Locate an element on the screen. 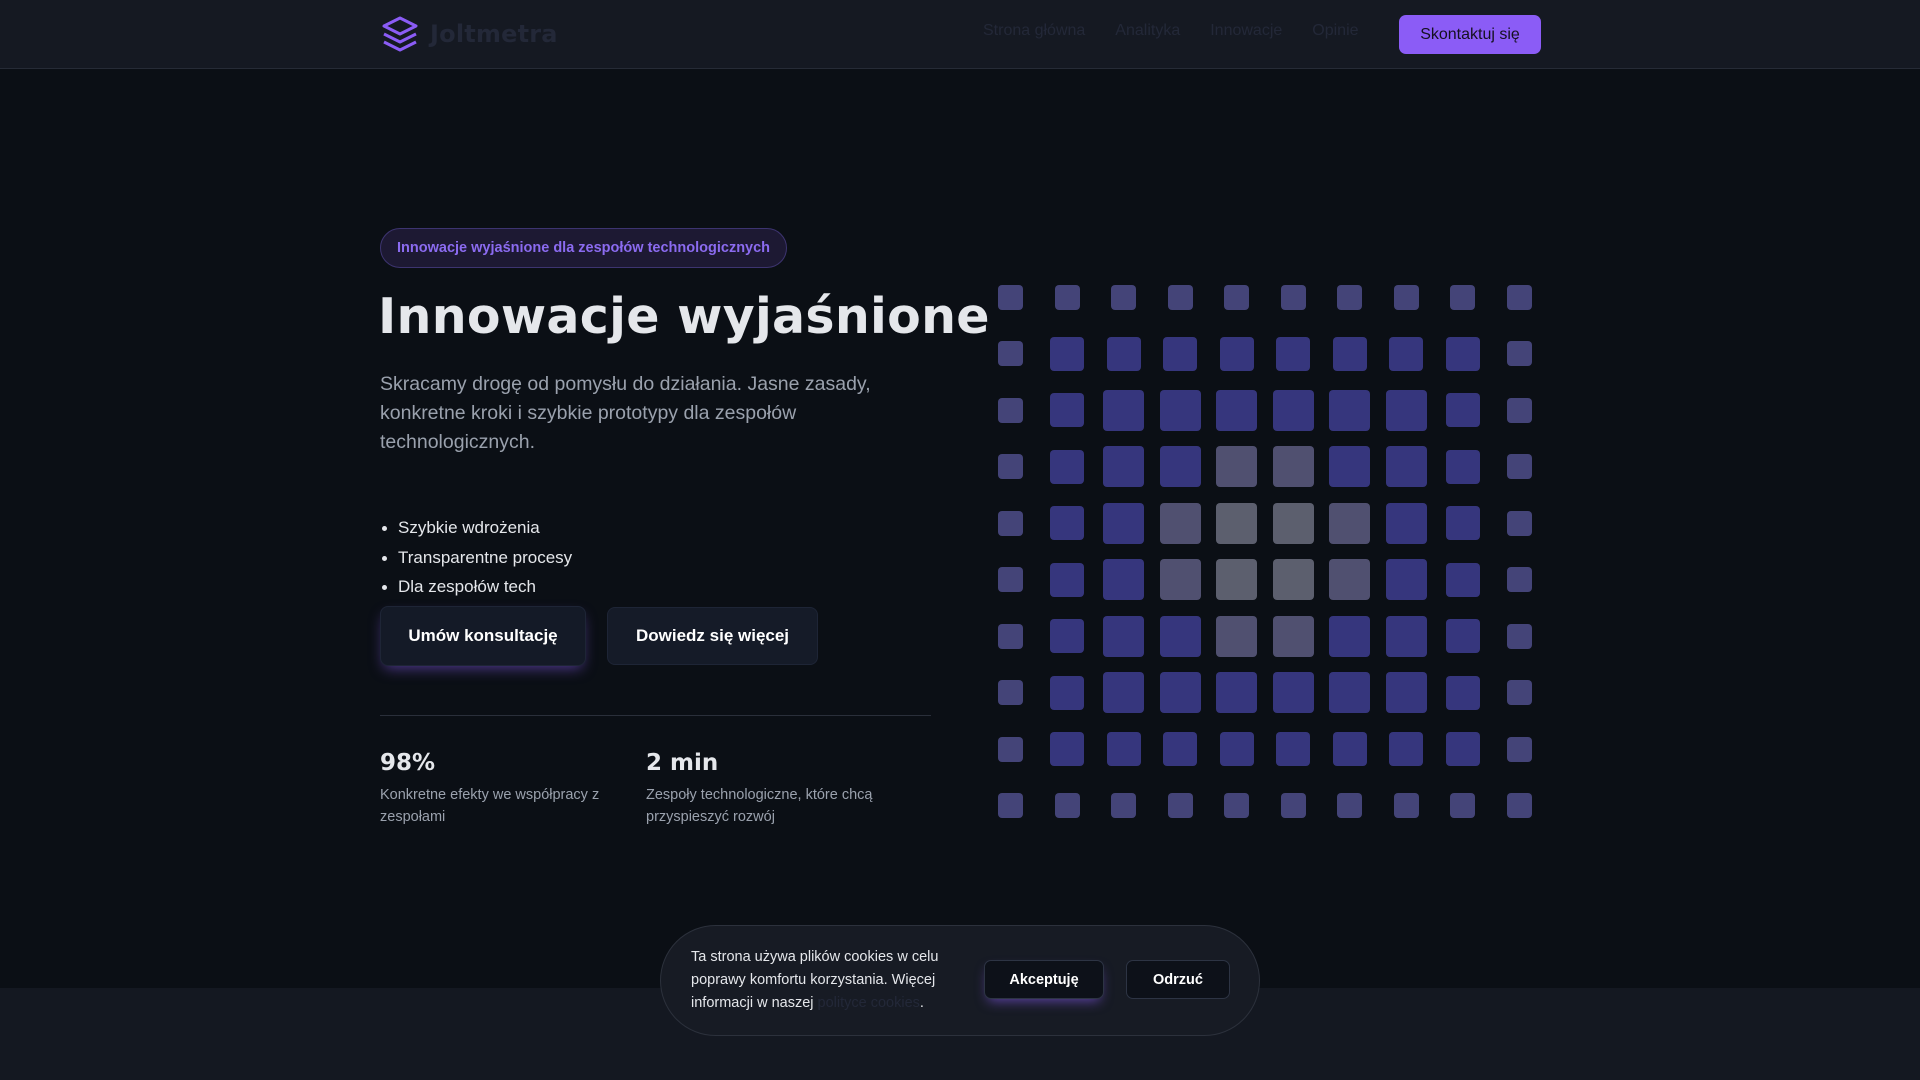  stacked-layers-icon is located at coordinates (400, 34).